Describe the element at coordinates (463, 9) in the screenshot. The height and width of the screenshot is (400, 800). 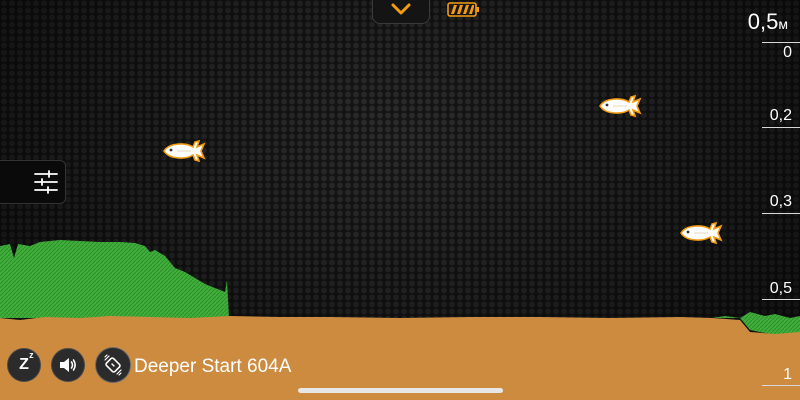
I see `battery-icon` at that location.